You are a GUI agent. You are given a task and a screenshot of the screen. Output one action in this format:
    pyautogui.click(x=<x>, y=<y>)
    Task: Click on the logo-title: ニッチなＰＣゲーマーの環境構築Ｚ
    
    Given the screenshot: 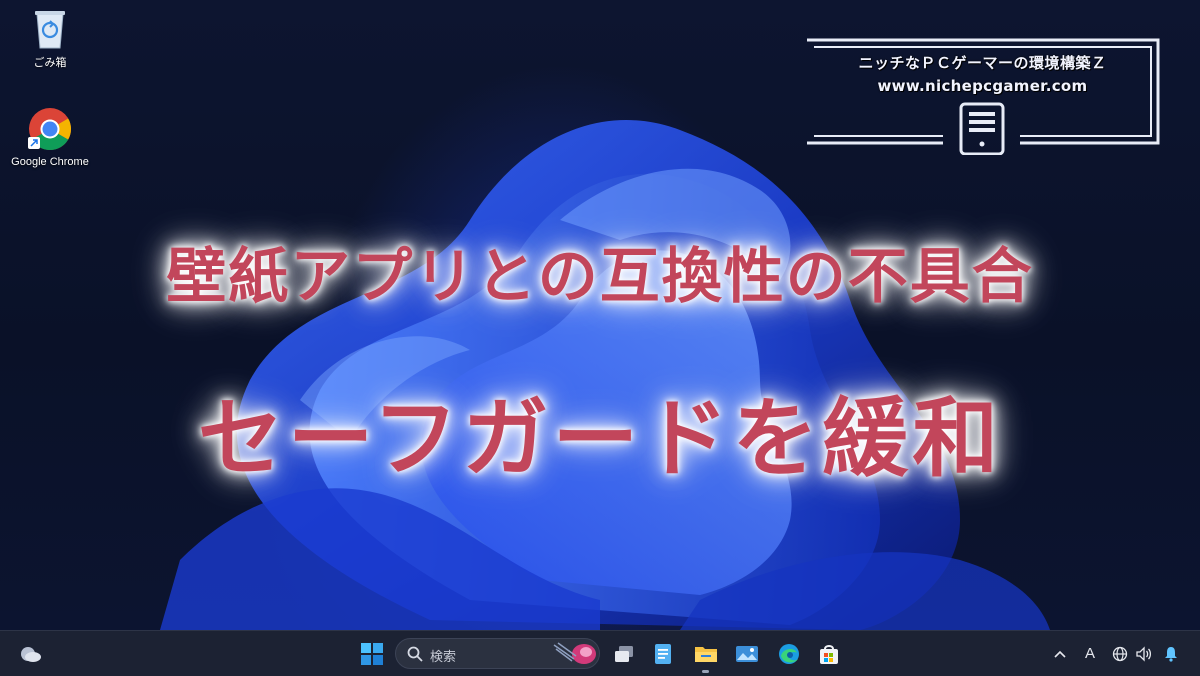 What is the action you would take?
    pyautogui.click(x=982, y=63)
    